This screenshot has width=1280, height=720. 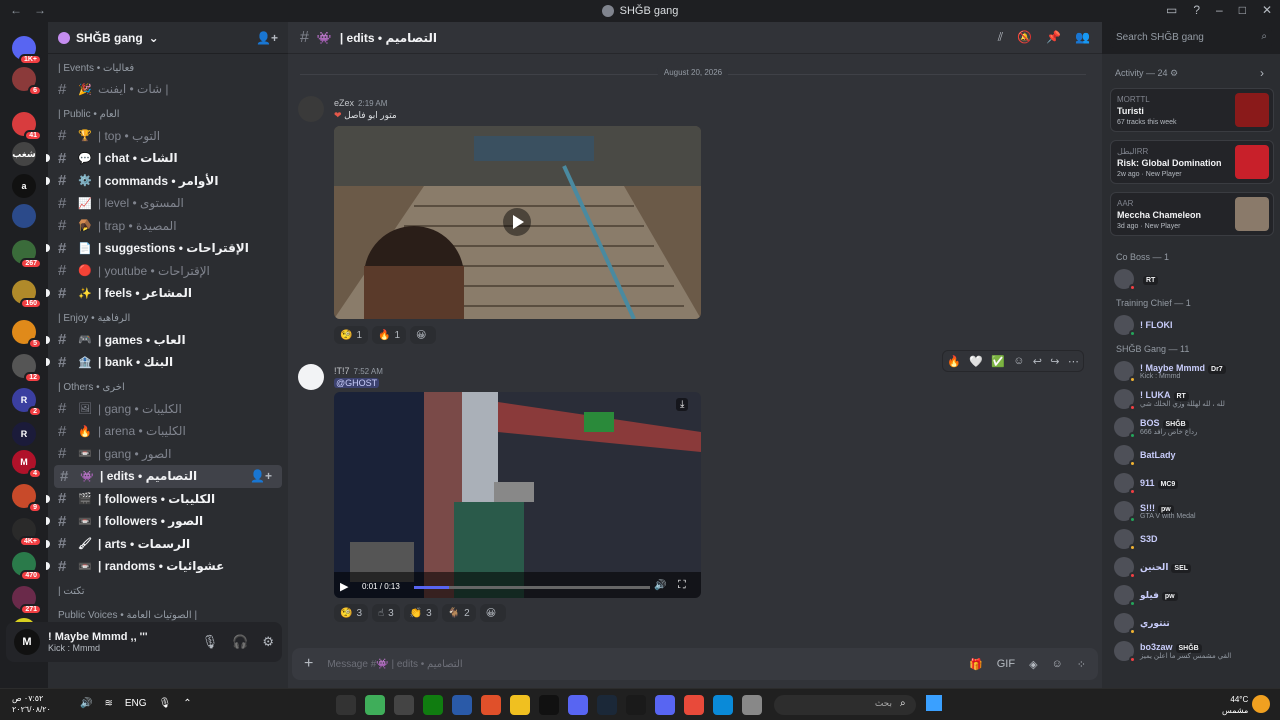 What do you see at coordinates (167, 158) in the screenshot?
I see `channel-item: # 💬 | chat • الشات` at bounding box center [167, 158].